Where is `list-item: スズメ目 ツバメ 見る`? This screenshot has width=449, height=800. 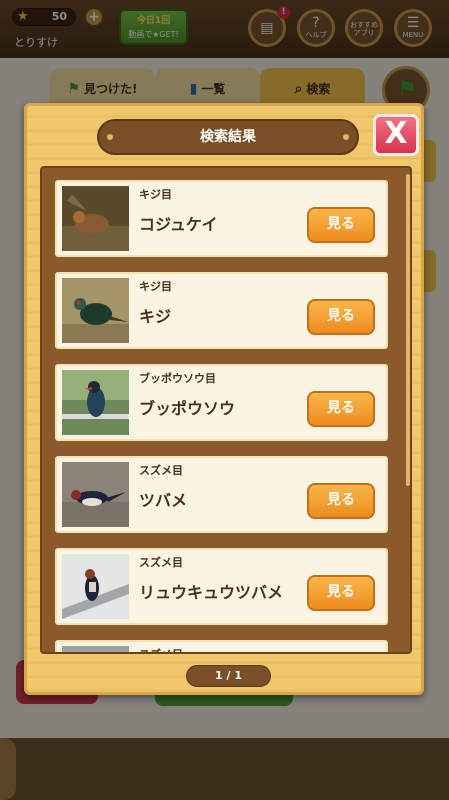
list-item: スズメ目 ツバメ 見る is located at coordinates (221, 494).